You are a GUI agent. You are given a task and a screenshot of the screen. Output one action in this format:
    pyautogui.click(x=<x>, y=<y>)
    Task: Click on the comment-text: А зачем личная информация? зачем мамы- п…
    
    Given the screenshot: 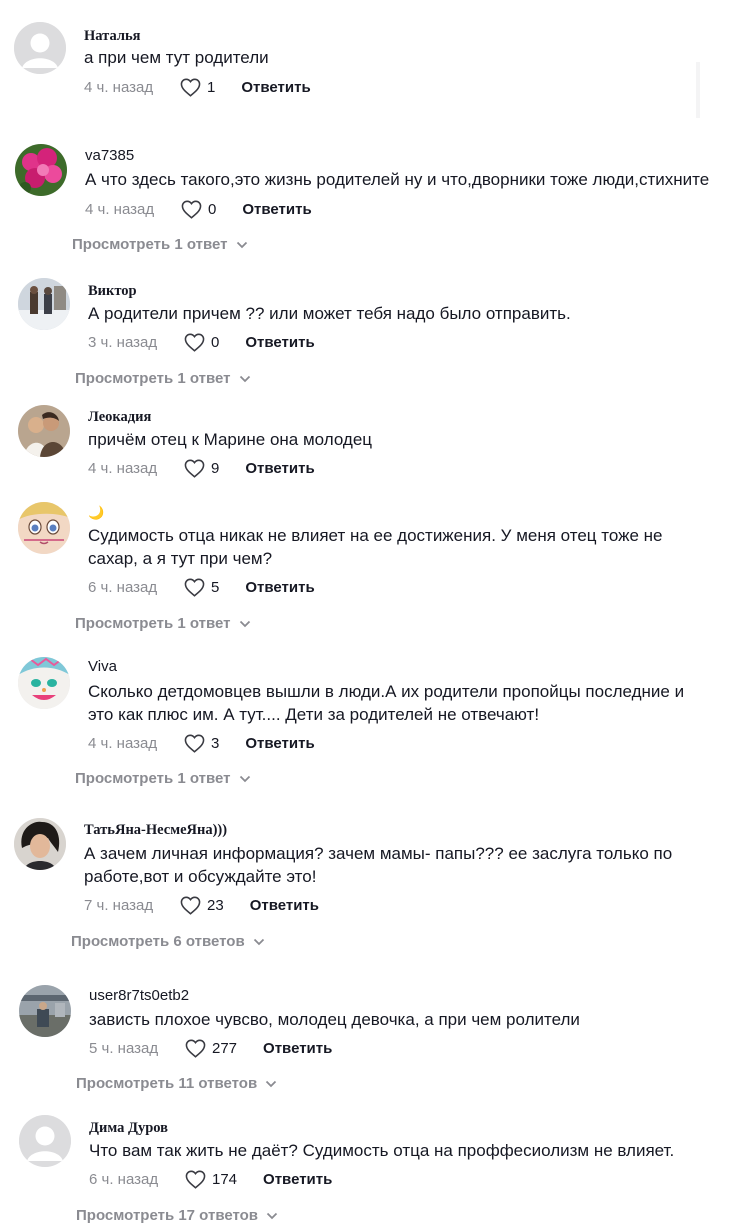 What is the action you would take?
    pyautogui.click(x=378, y=853)
    